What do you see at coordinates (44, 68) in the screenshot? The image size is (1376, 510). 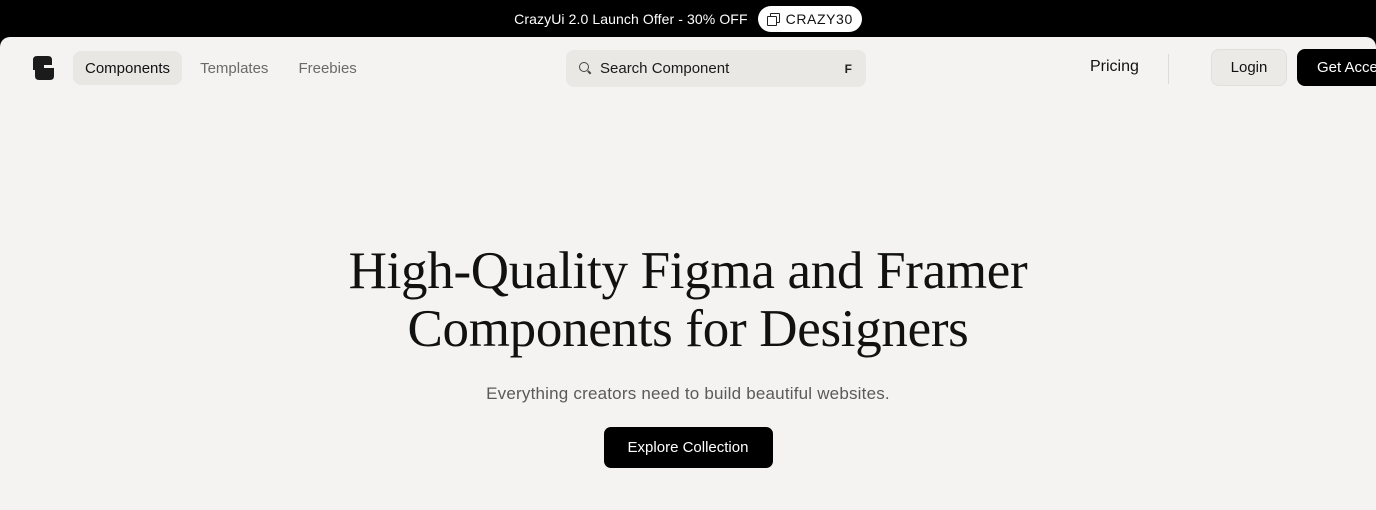 I see `brand-logo-icon` at bounding box center [44, 68].